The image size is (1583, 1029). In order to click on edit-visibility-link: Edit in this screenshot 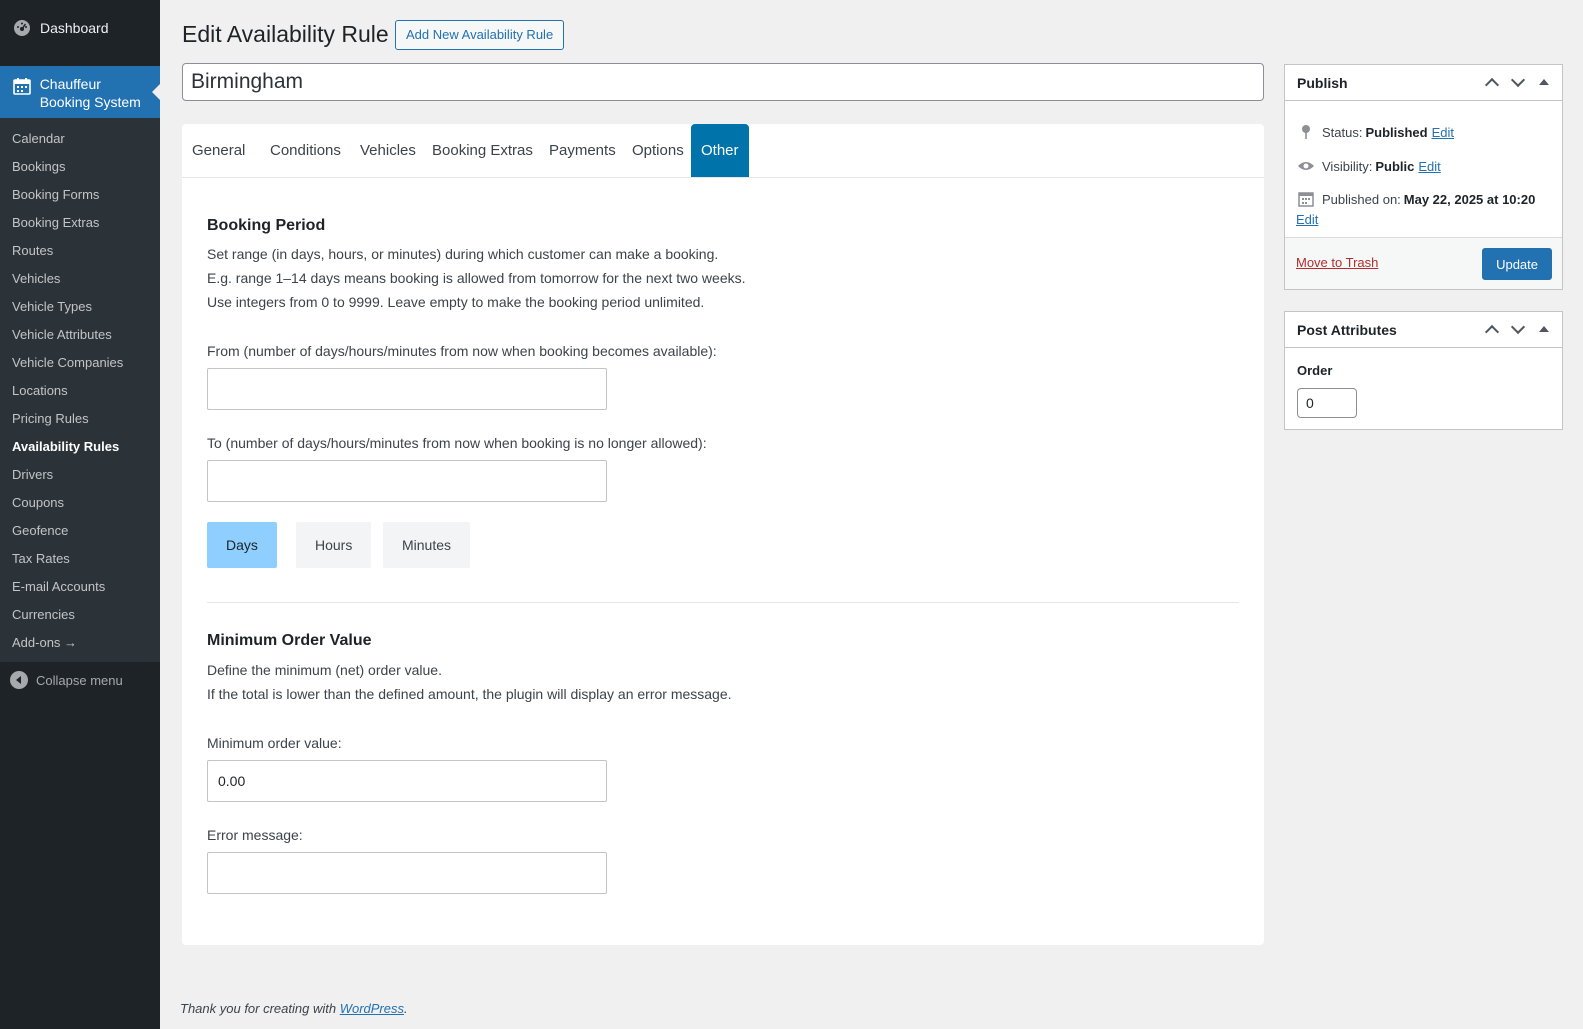, I will do `click(1429, 166)`.